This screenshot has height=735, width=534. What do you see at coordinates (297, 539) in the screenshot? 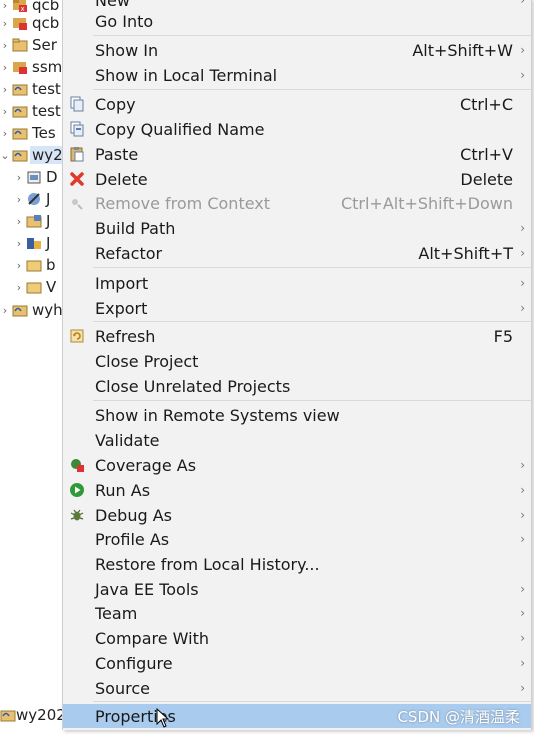
I see `menu-item-profile-as: Profile As ›` at bounding box center [297, 539].